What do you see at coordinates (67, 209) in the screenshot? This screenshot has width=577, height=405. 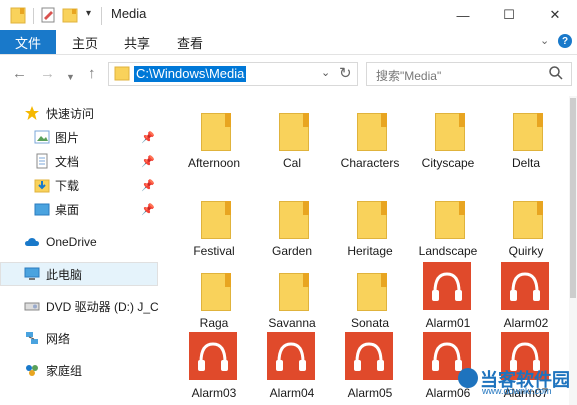 I see `nav-label: 桌面` at bounding box center [67, 209].